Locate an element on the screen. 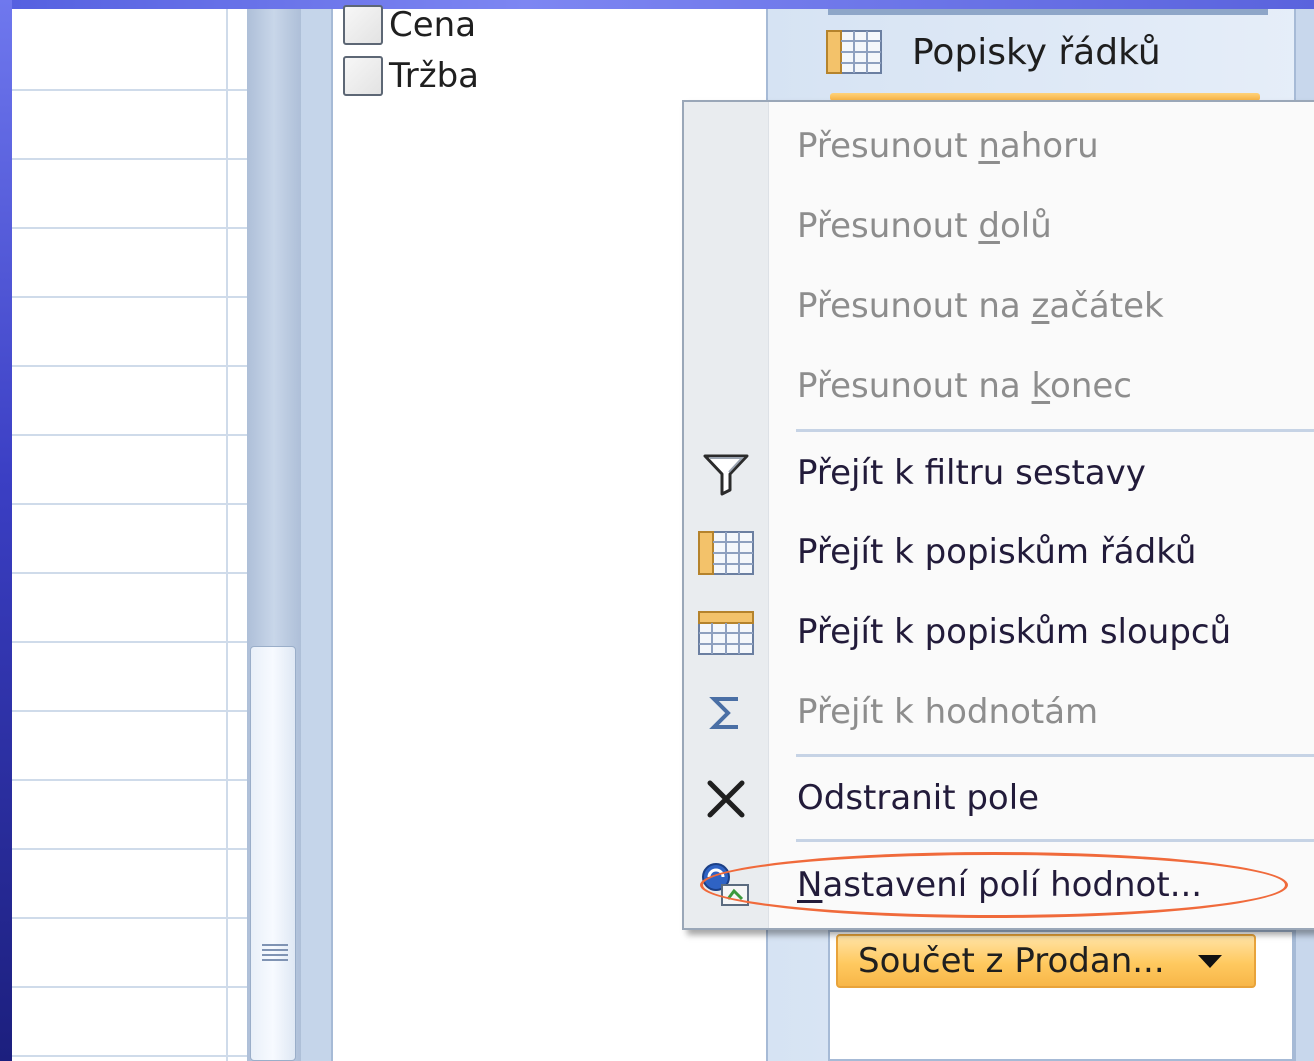 The width and height of the screenshot is (1314, 1061). field-label: Cena is located at coordinates (433, 25).